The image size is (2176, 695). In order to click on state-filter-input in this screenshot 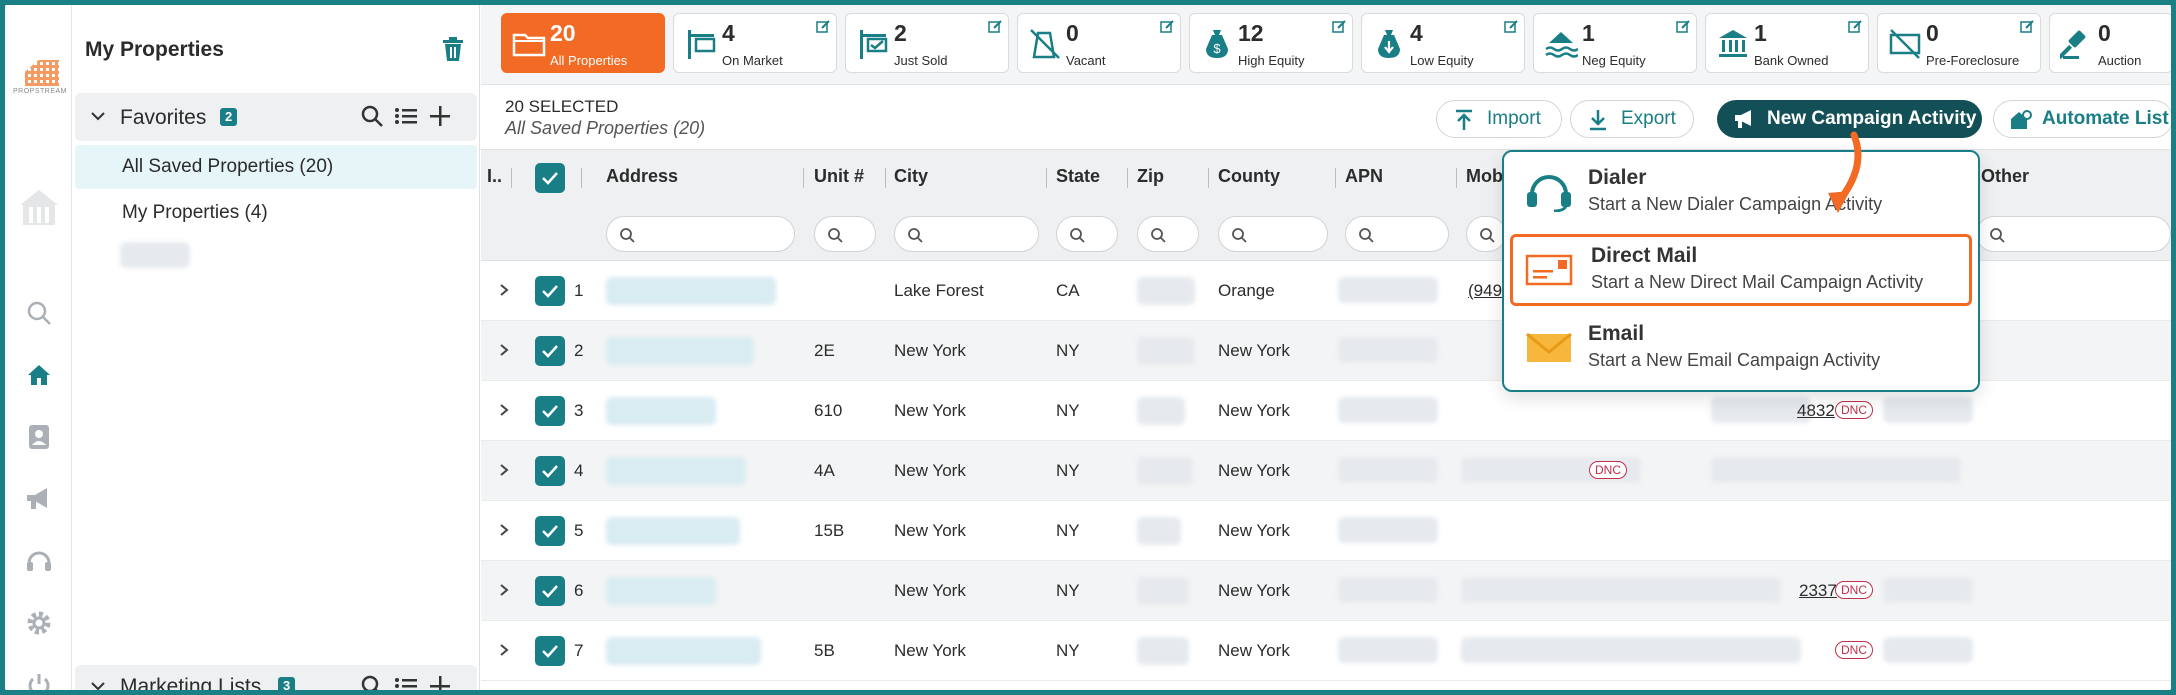, I will do `click(1087, 234)`.